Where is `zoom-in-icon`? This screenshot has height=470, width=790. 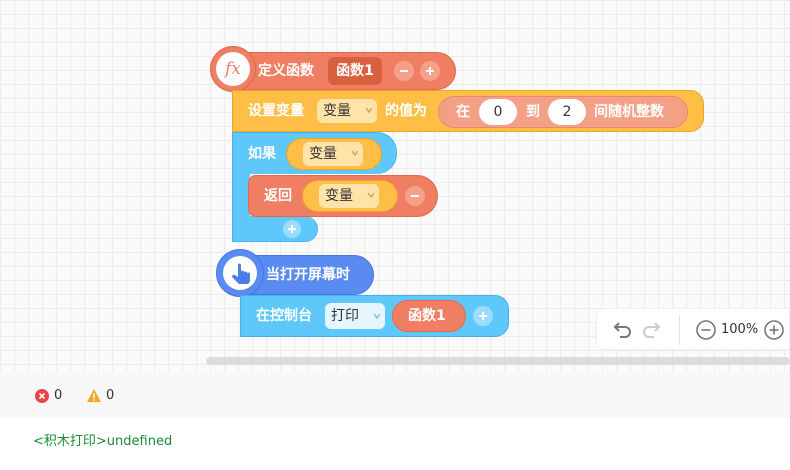
zoom-in-icon is located at coordinates (774, 330).